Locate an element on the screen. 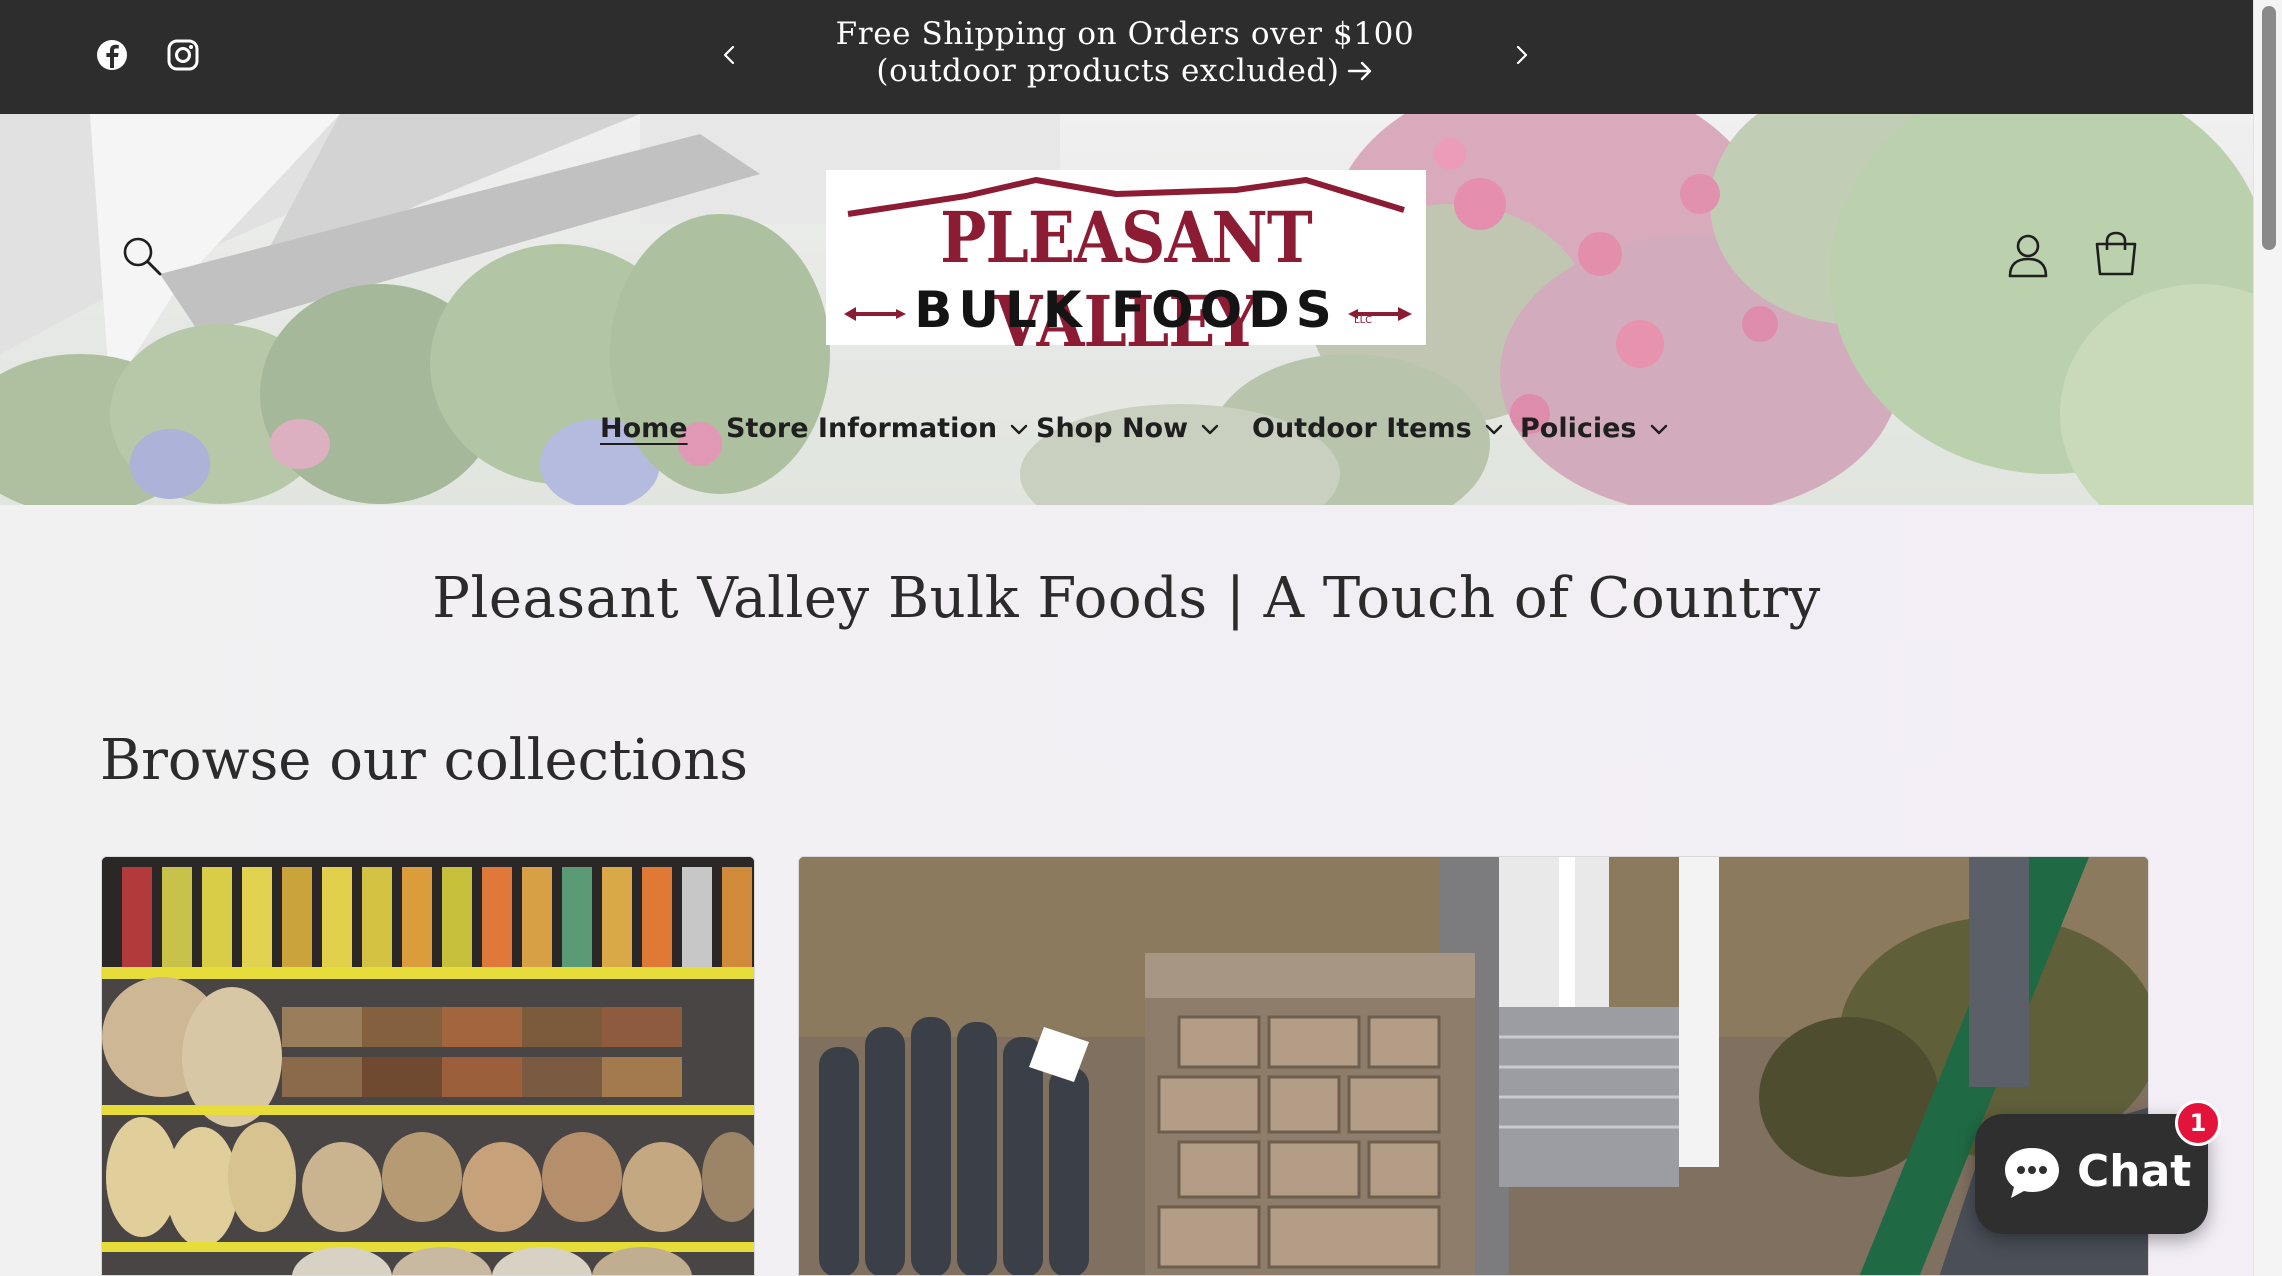 The width and height of the screenshot is (2282, 1276). nav-item-home: Home is located at coordinates (644, 429).